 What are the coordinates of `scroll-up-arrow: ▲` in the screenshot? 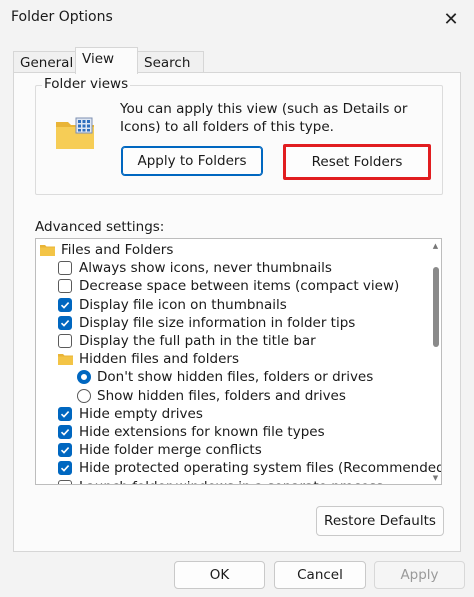 It's located at (435, 246).